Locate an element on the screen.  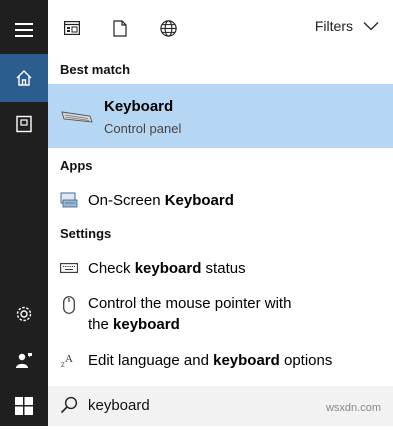
keyboard-icon is located at coordinates (77, 117).